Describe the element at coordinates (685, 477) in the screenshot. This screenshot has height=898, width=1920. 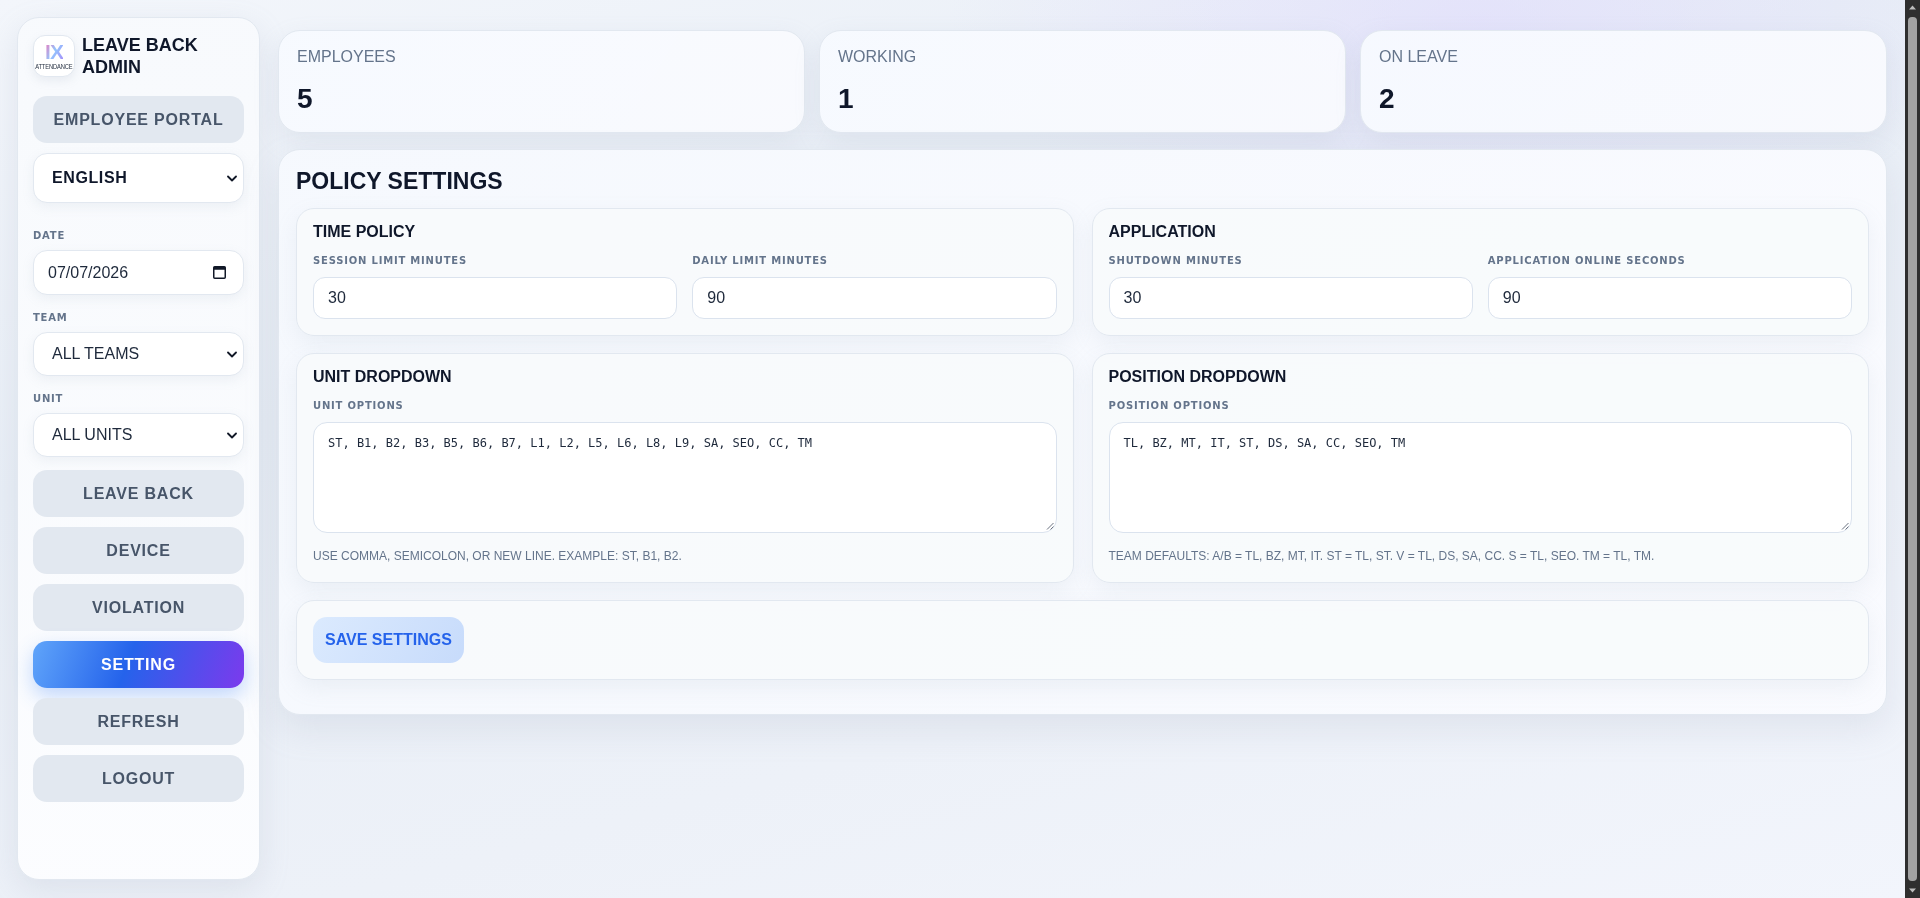
I see `textarea-field: ST, B1, B2, B3, B5, B6, B7, L1, L2, L5, L6, L8, L9, SA, SEO, CC, TM` at that location.